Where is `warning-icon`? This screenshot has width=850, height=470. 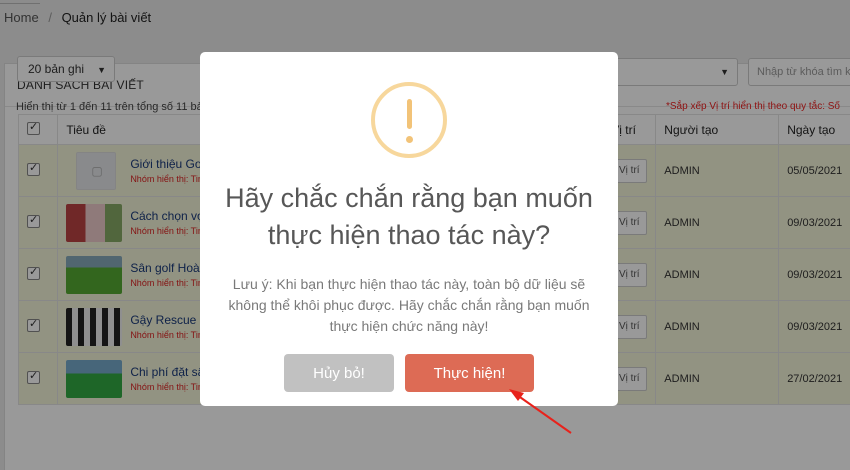
warning-icon is located at coordinates (409, 120).